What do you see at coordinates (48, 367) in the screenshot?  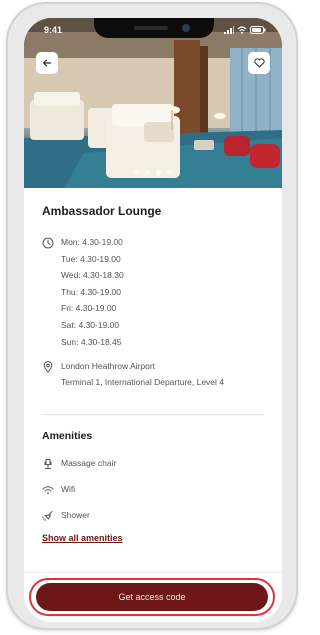 I see `location-pin-icon` at bounding box center [48, 367].